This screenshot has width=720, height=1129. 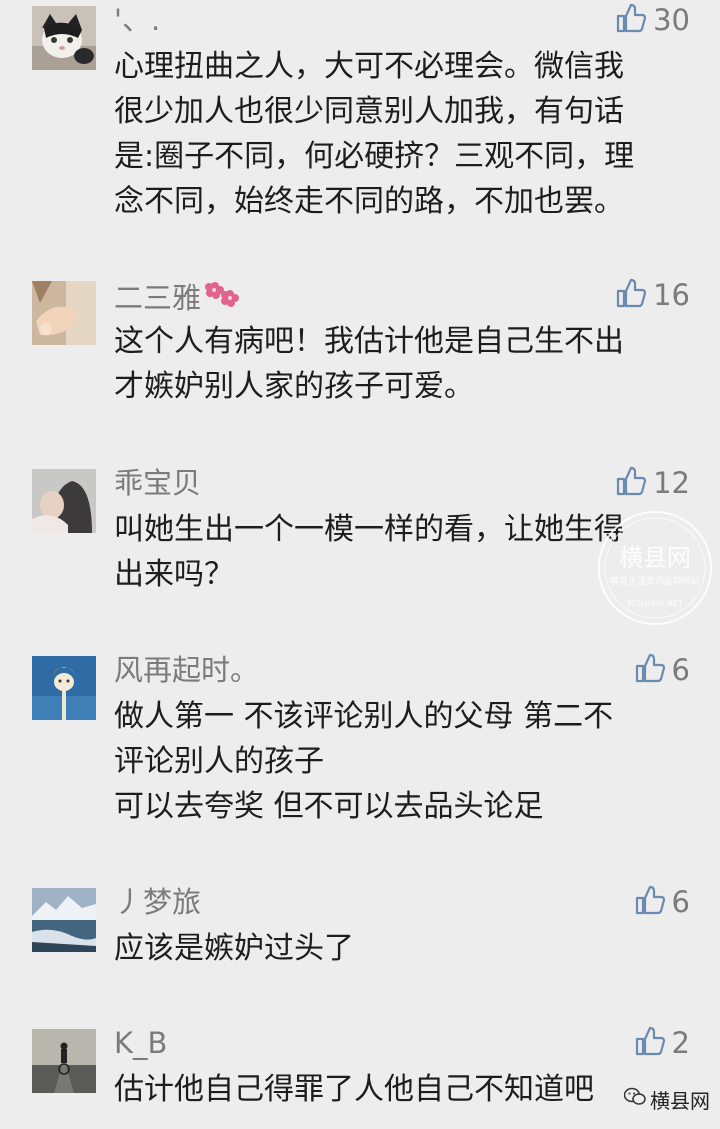 I want to click on landscape-avatar-image, so click(x=64, y=920).